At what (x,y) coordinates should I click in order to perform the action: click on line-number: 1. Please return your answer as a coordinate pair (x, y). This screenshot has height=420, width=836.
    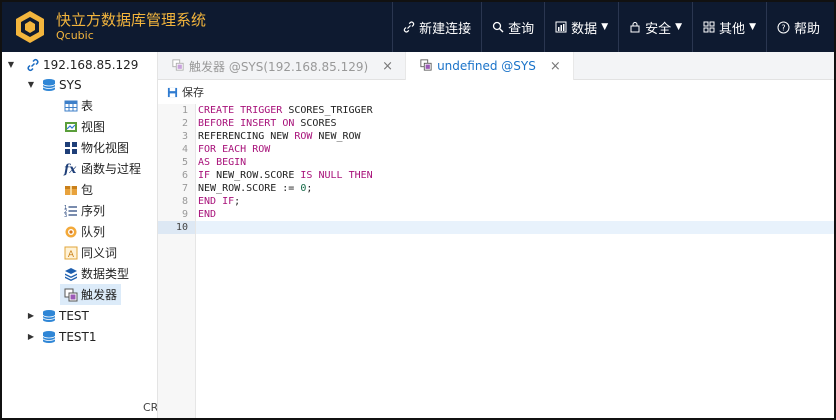
    Looking at the image, I should click on (184, 110).